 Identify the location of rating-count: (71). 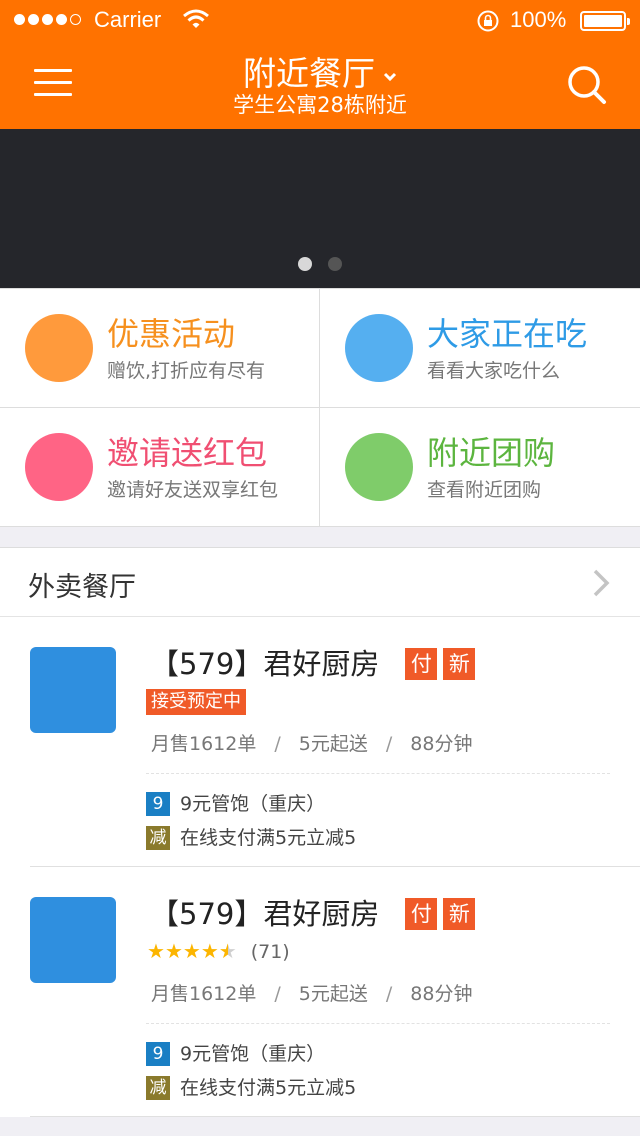
(270, 952).